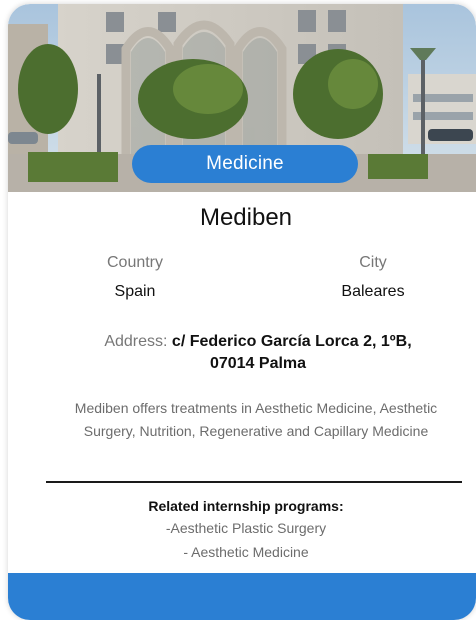 The image size is (476, 620). What do you see at coordinates (135, 277) in the screenshot?
I see `country-block: Country Spain` at bounding box center [135, 277].